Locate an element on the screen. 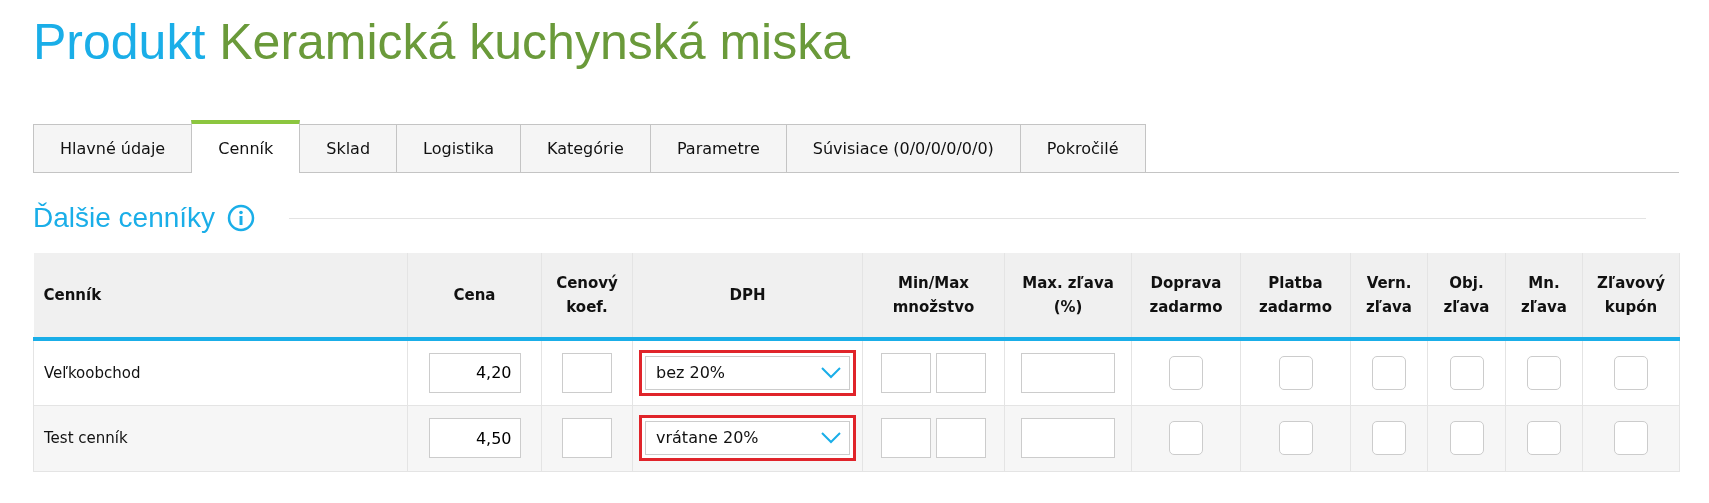  table-cell: Veľkoobchod is located at coordinates (220, 372).